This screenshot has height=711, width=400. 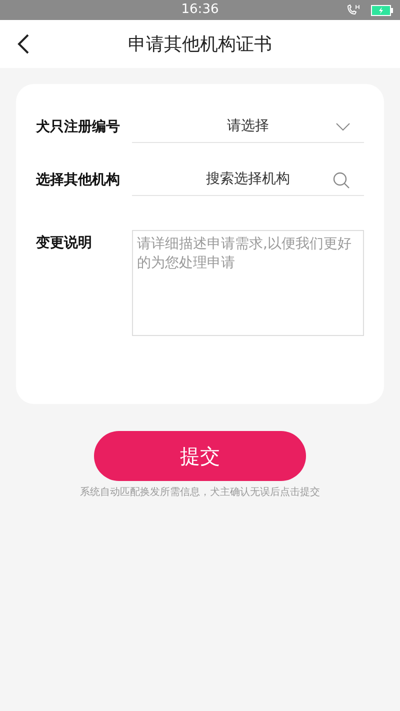 What do you see at coordinates (341, 180) in the screenshot?
I see `search-icon` at bounding box center [341, 180].